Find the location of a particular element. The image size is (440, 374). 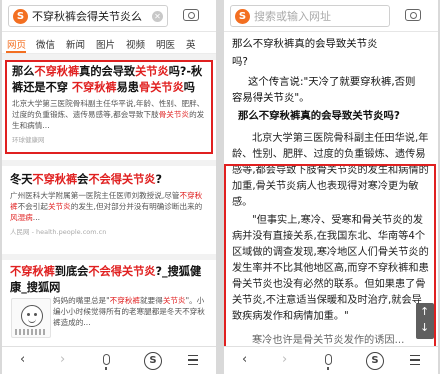

active-tab-indicator is located at coordinates (16, 52).